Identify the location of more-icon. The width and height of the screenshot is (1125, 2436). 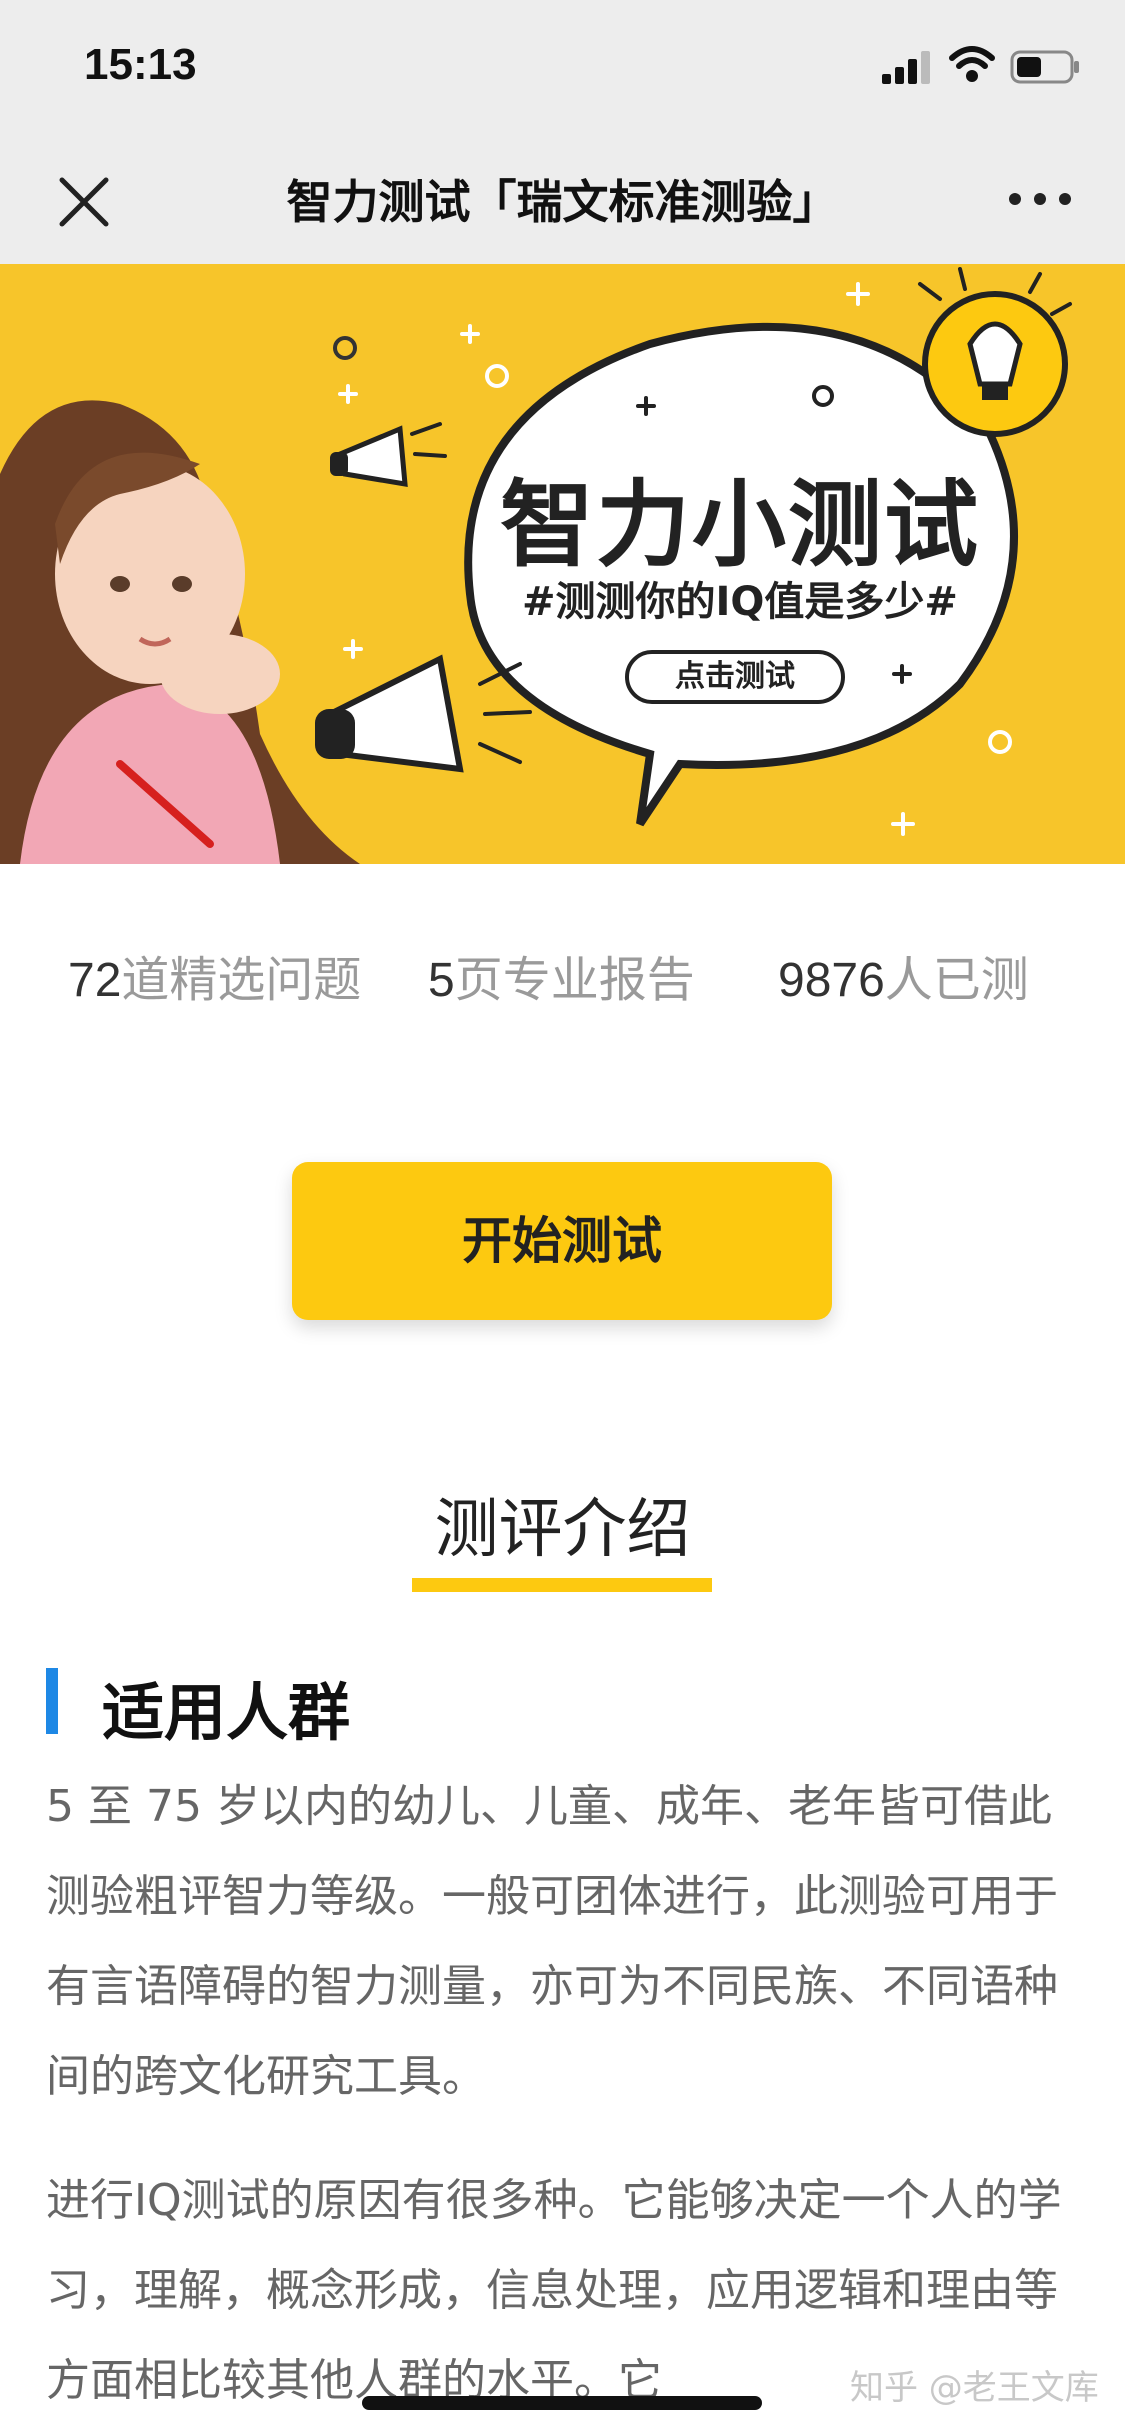
(1040, 199).